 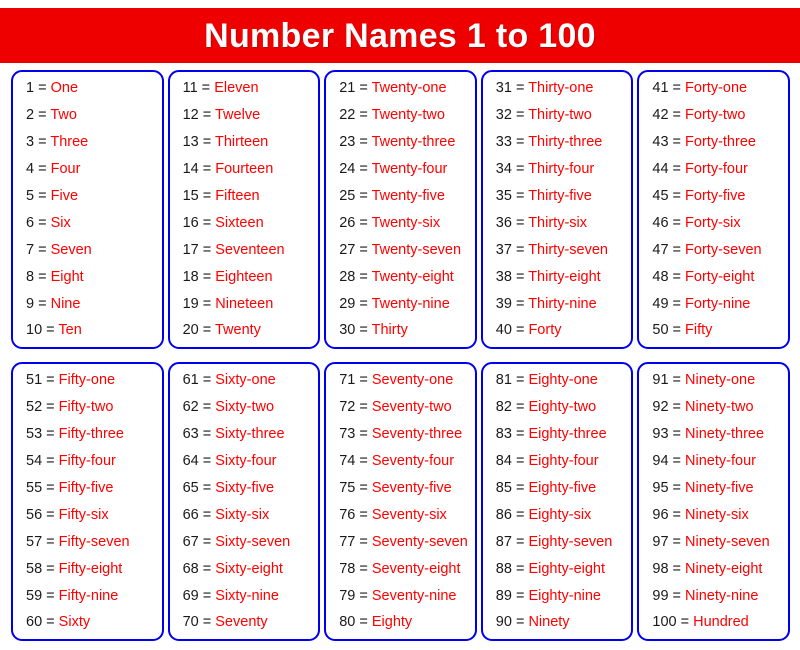 What do you see at coordinates (660, 595) in the screenshot?
I see `entry-number: 99` at bounding box center [660, 595].